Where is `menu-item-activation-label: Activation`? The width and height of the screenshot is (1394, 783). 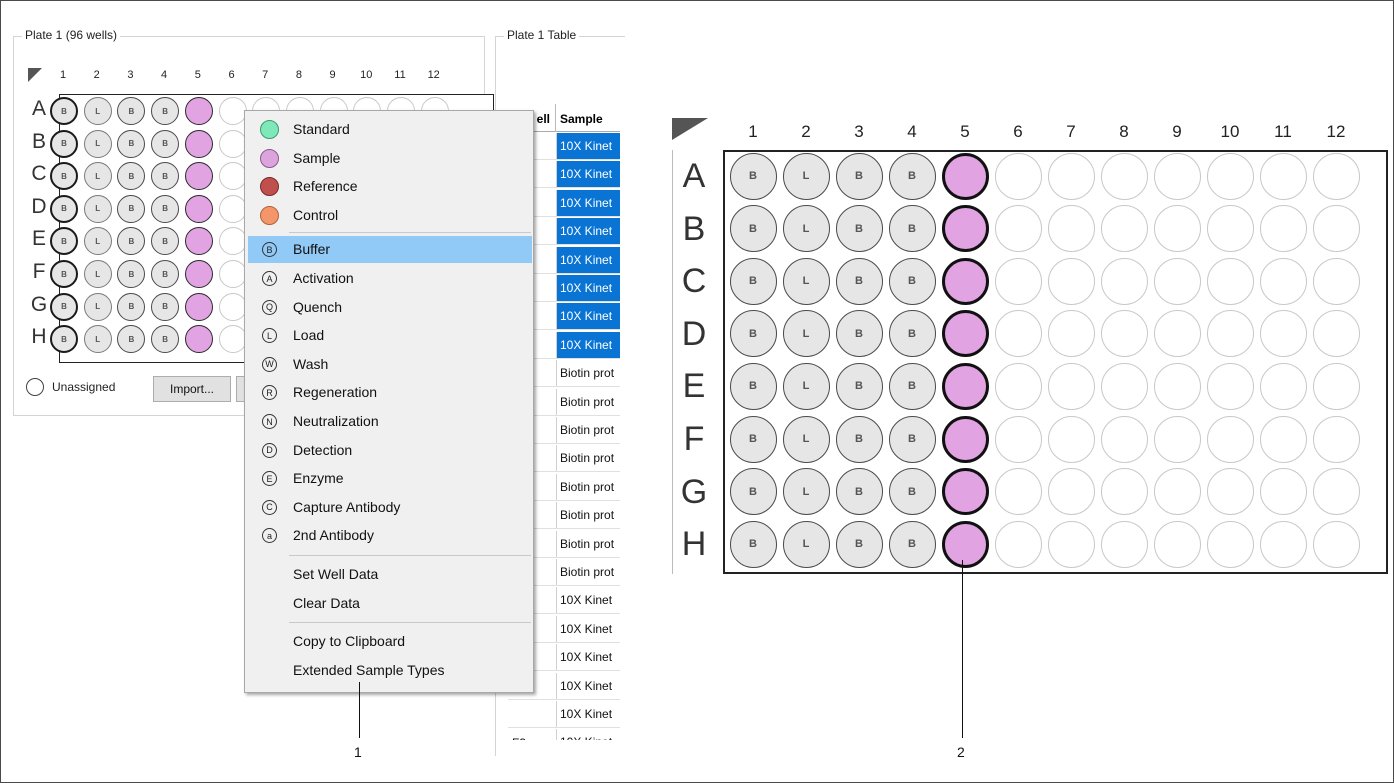
menu-item-activation-label: Activation is located at coordinates (323, 278).